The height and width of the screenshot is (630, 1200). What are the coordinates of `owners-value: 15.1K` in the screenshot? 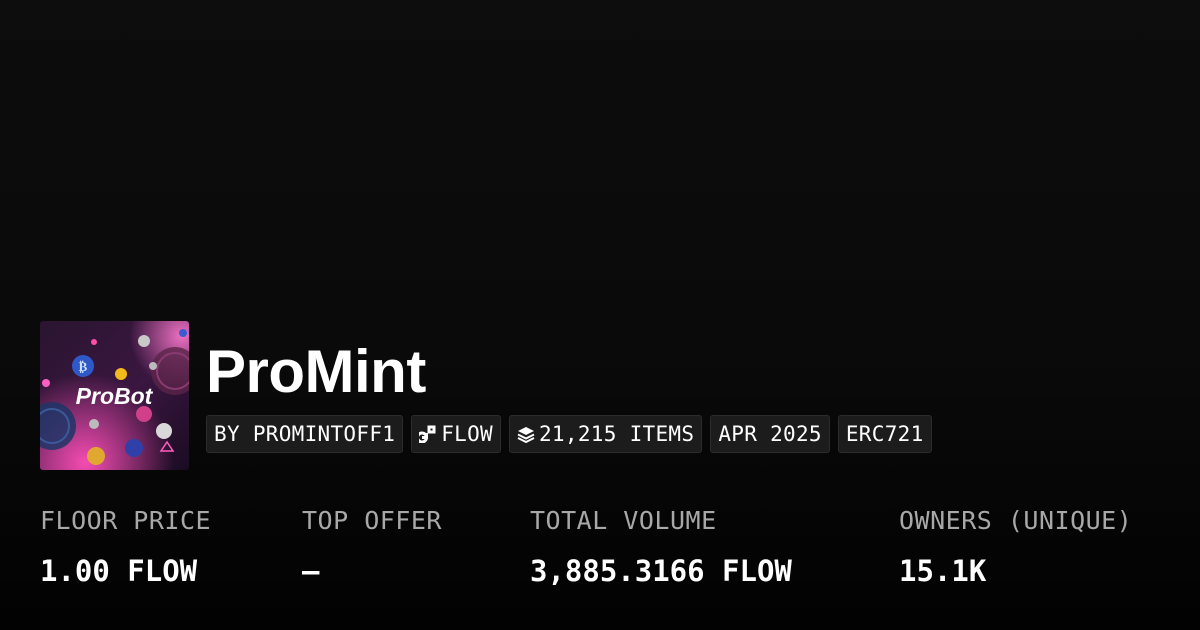 It's located at (943, 571).